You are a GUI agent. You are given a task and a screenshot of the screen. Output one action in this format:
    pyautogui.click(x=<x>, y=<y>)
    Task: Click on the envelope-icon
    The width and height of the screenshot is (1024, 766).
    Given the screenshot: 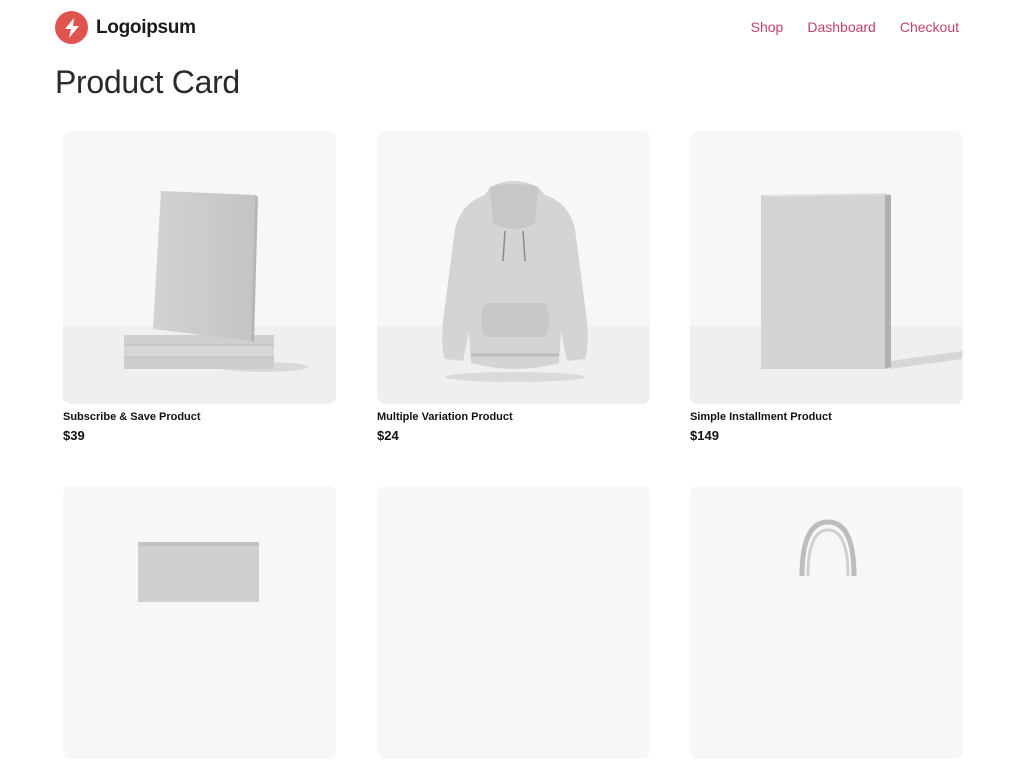 What is the action you would take?
    pyautogui.click(x=198, y=572)
    